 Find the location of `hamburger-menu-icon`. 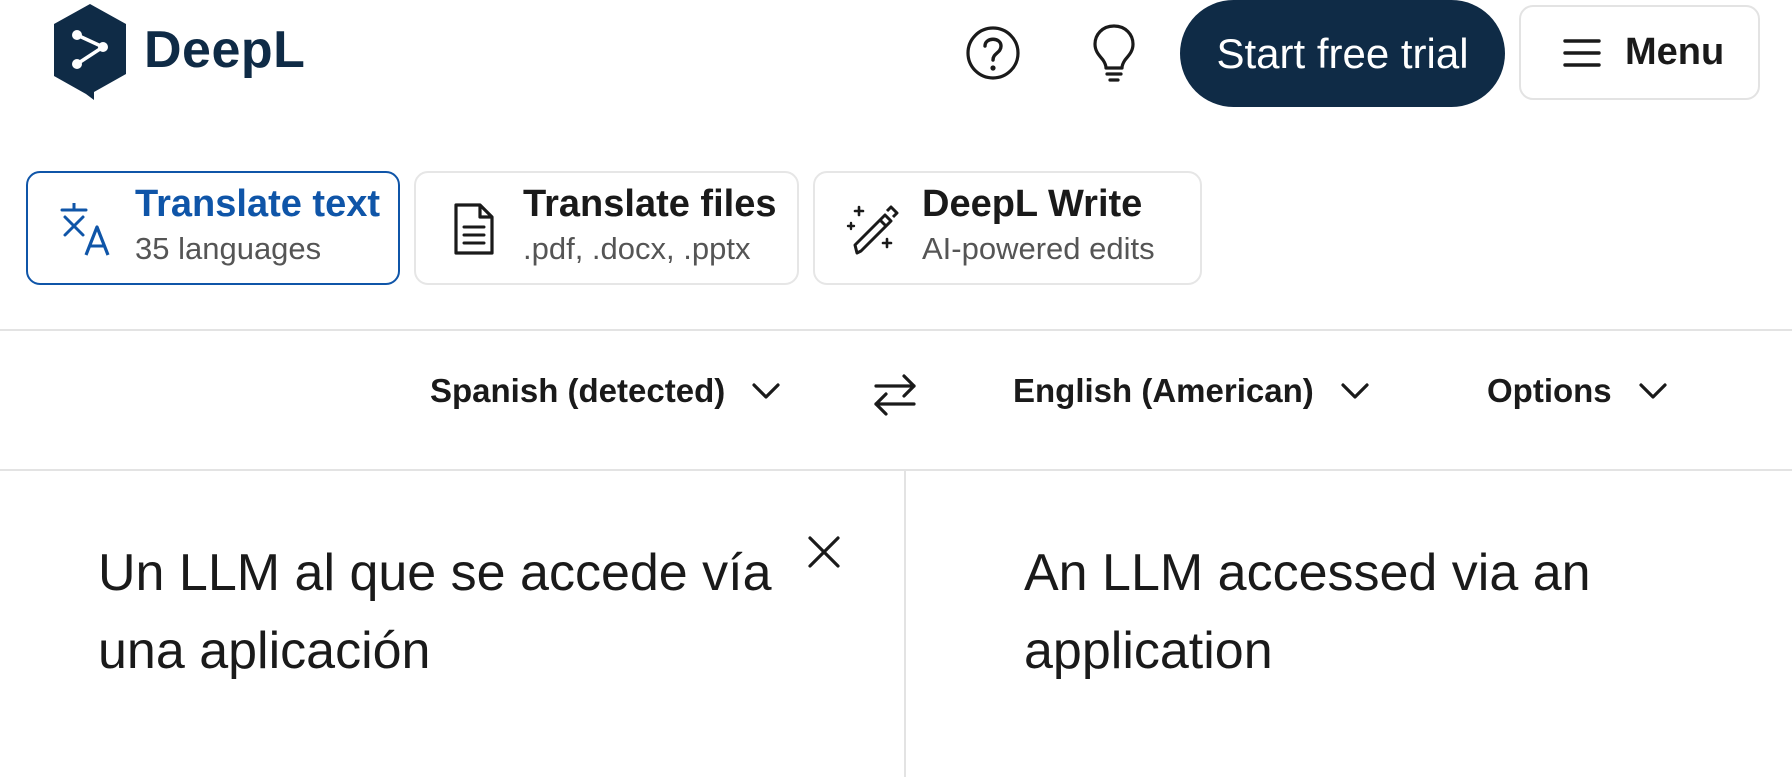

hamburger-menu-icon is located at coordinates (1582, 52).